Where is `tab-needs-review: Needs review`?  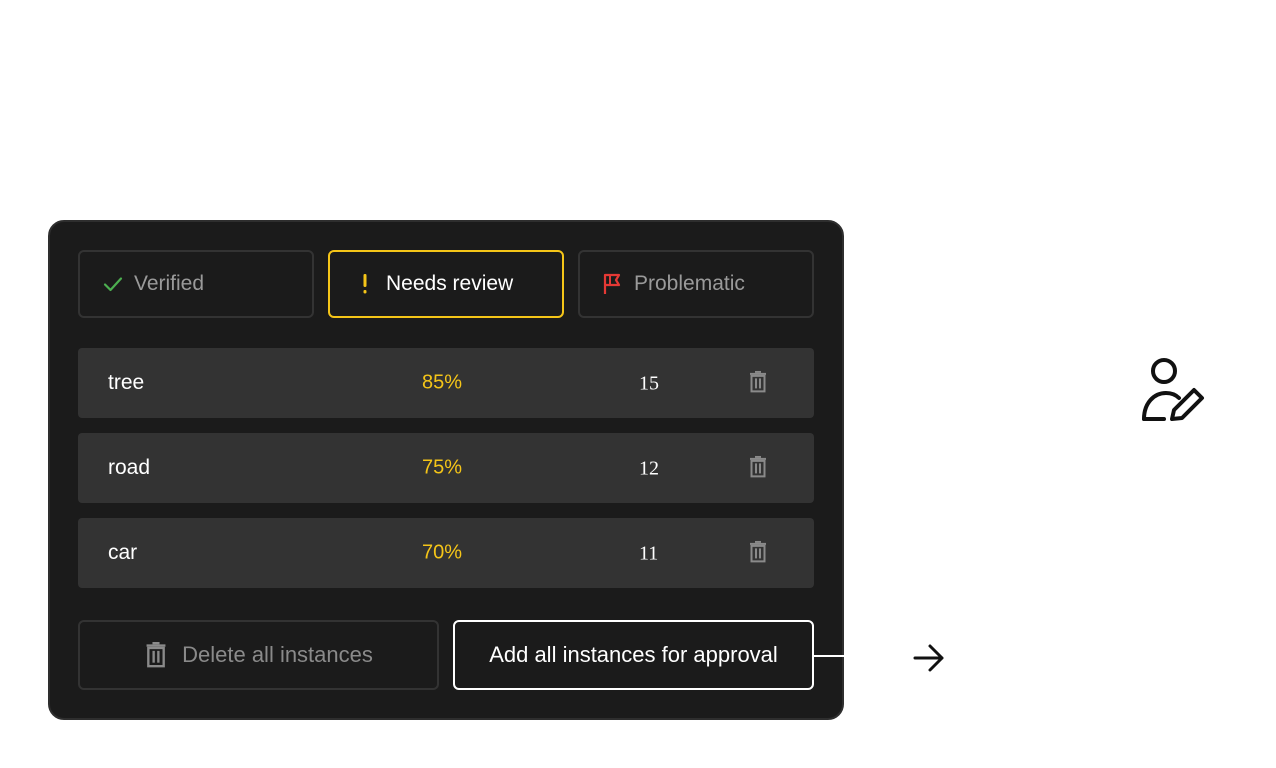
tab-needs-review: Needs review is located at coordinates (446, 284).